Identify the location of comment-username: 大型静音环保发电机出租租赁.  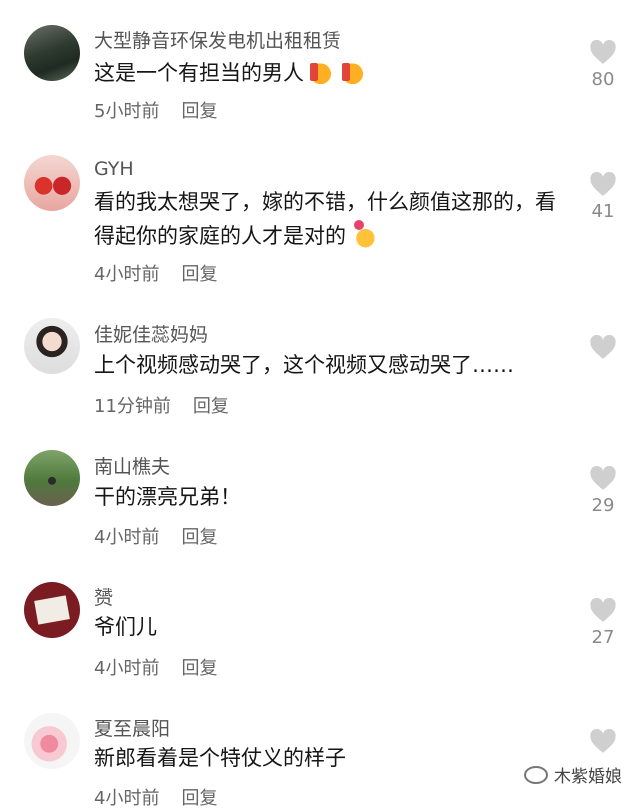
(217, 39).